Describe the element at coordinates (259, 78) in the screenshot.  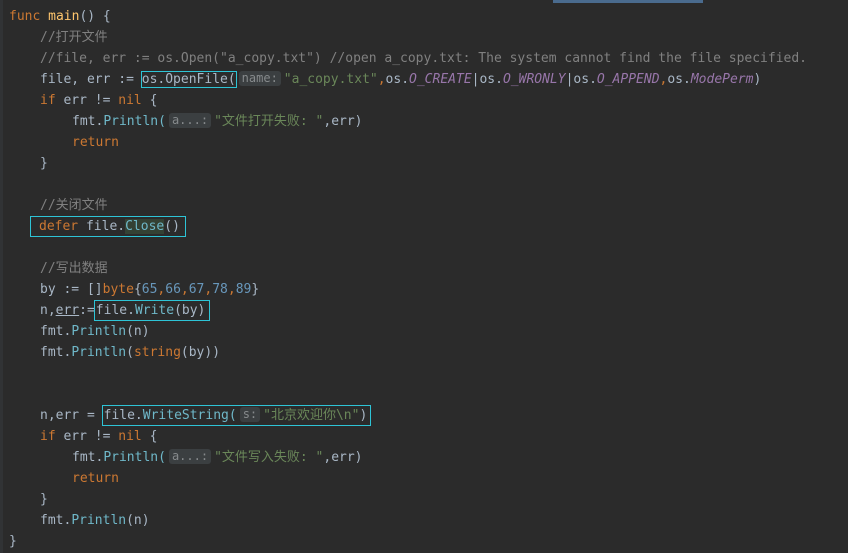
I see `param-hint: name:` at that location.